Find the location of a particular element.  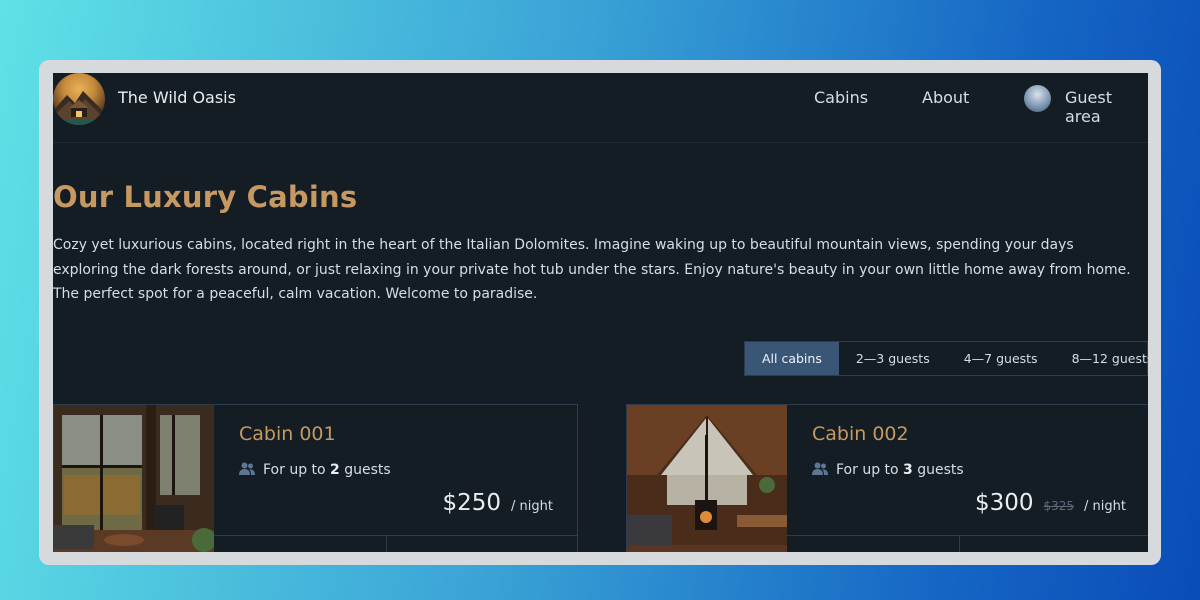

filter-8-12-guests: 8—12 guests is located at coordinates (1101, 358).